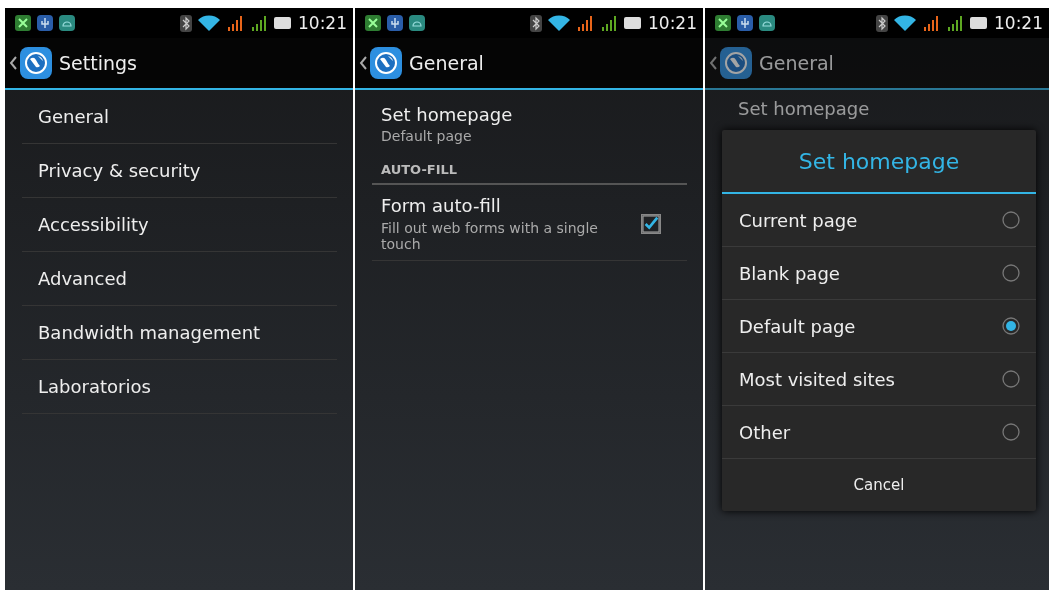  I want to click on settings-item: Accessibility, so click(179, 225).